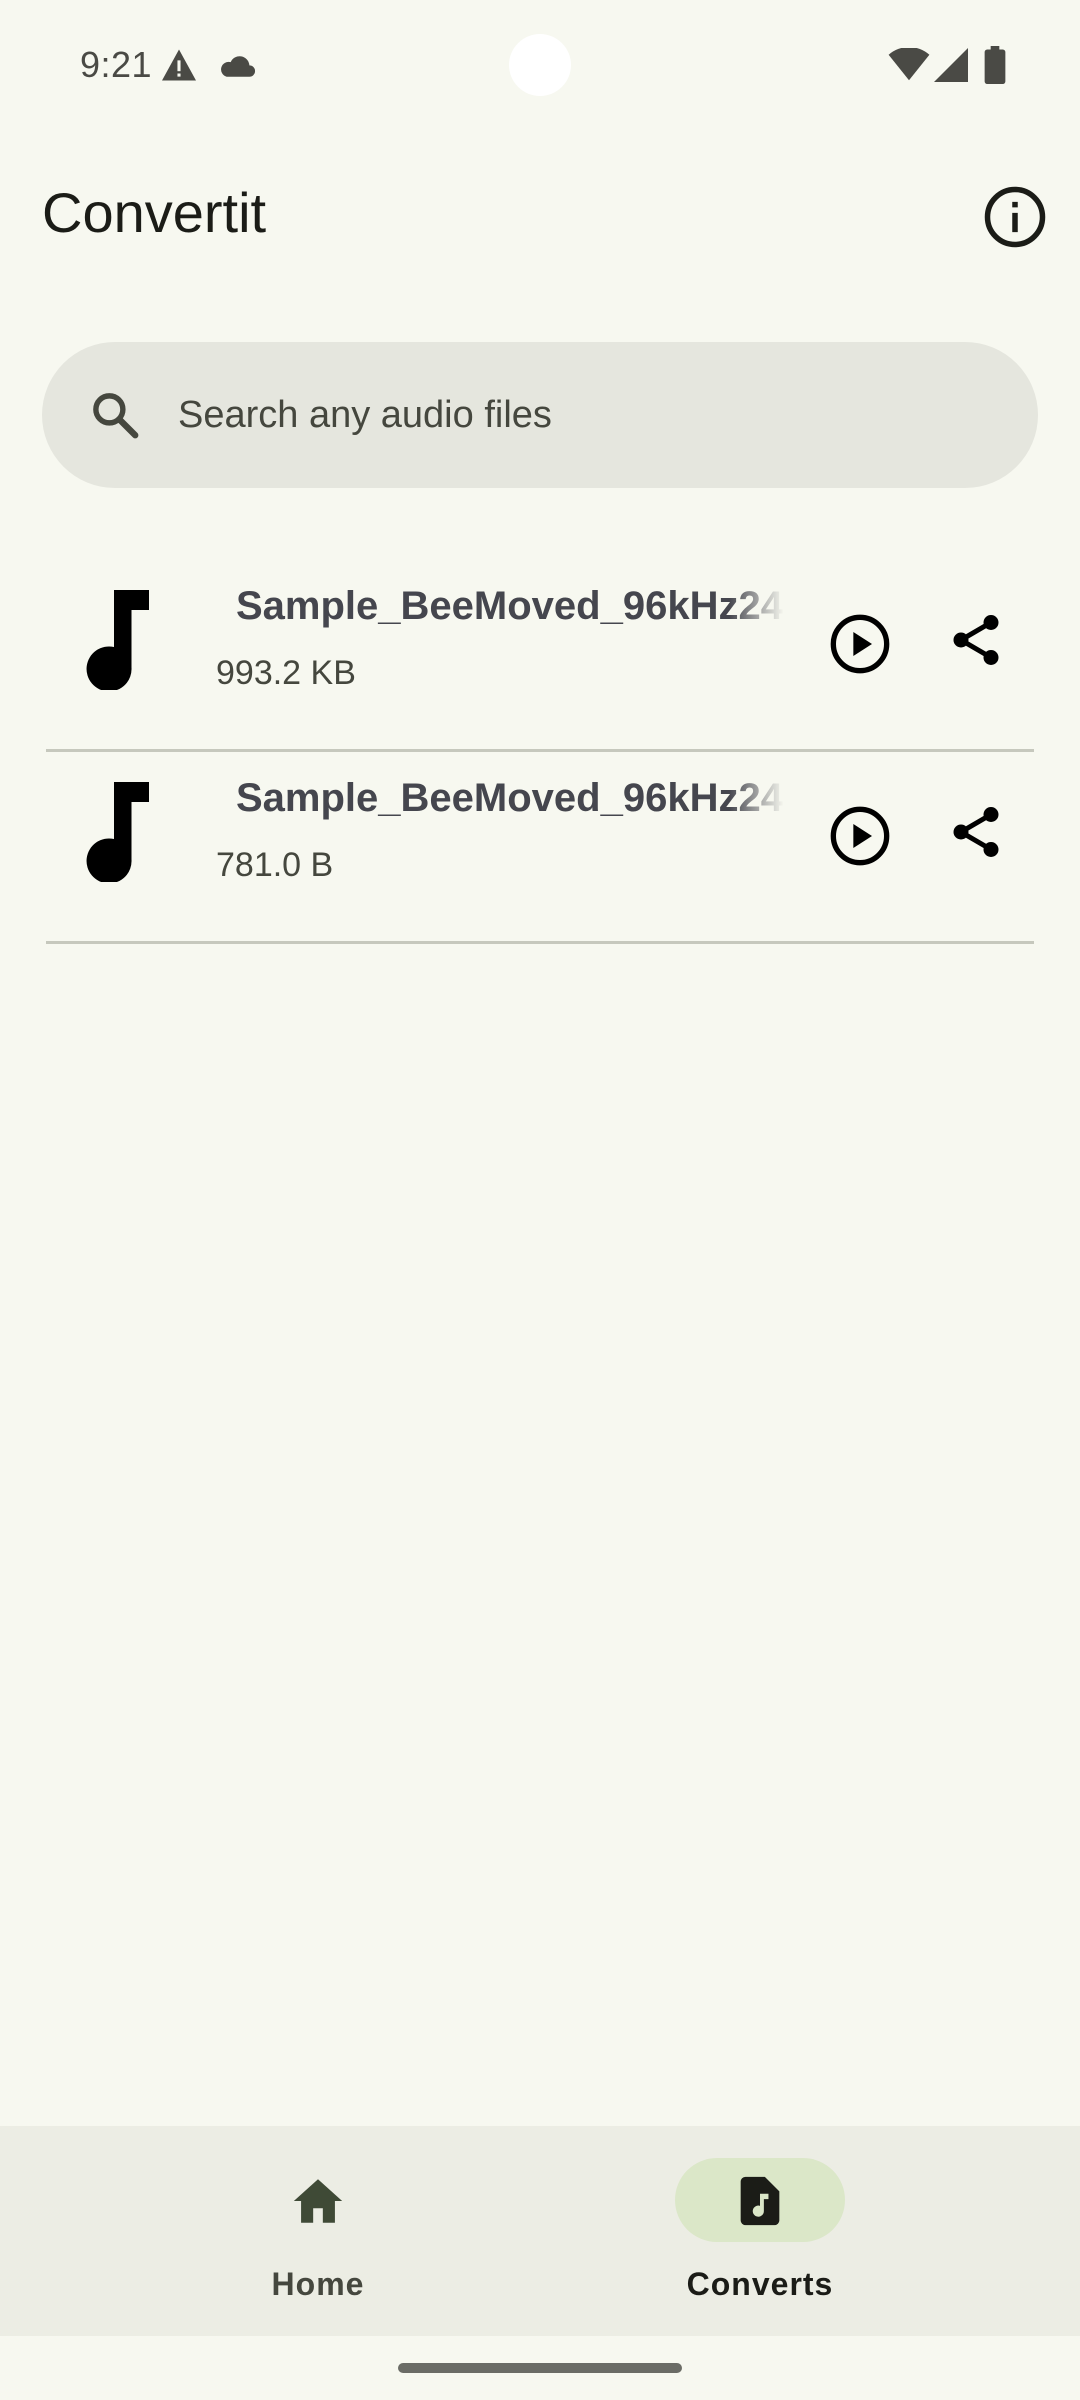 This screenshot has height=2400, width=1080. I want to click on search-icon, so click(116, 416).